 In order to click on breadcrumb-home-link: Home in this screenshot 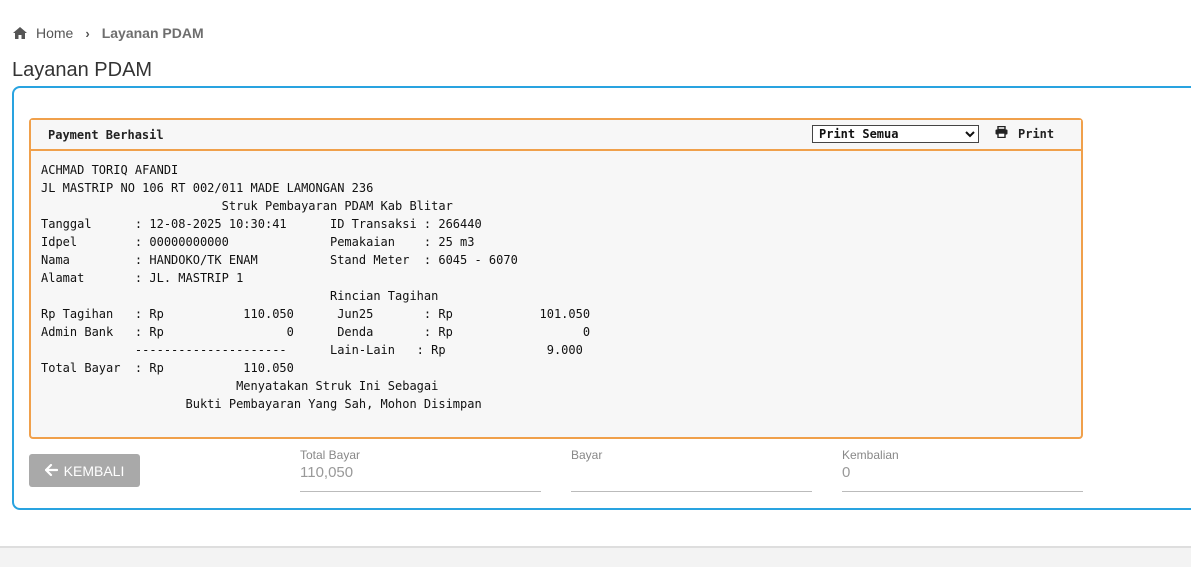, I will do `click(54, 33)`.